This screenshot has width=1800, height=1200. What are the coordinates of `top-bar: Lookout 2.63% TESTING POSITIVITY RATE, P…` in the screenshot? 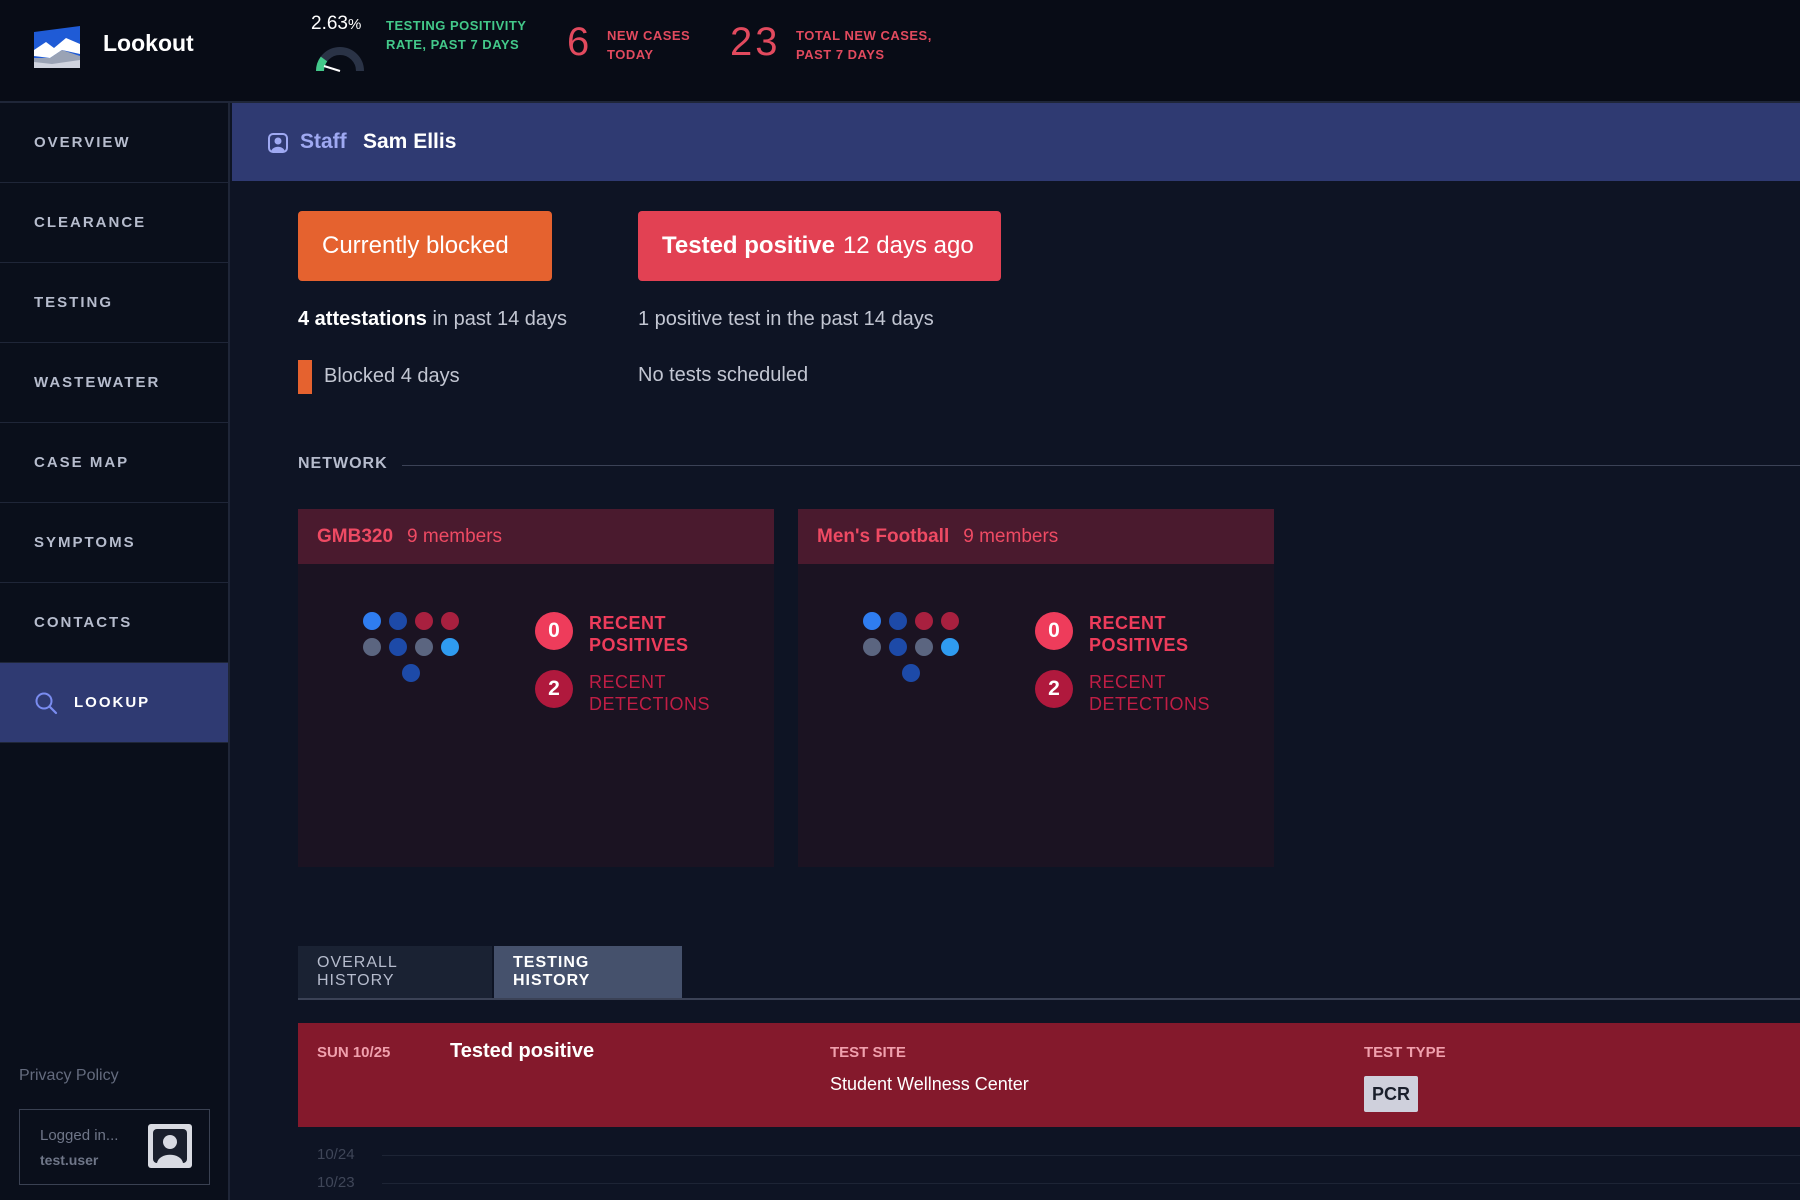 It's located at (900, 51).